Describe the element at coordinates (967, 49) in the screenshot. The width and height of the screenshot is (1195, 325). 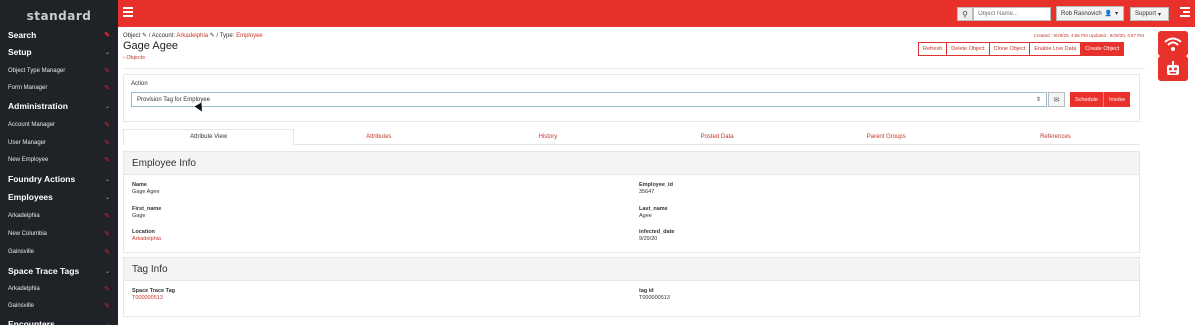
I see `delete-object-button: Delete Object` at that location.